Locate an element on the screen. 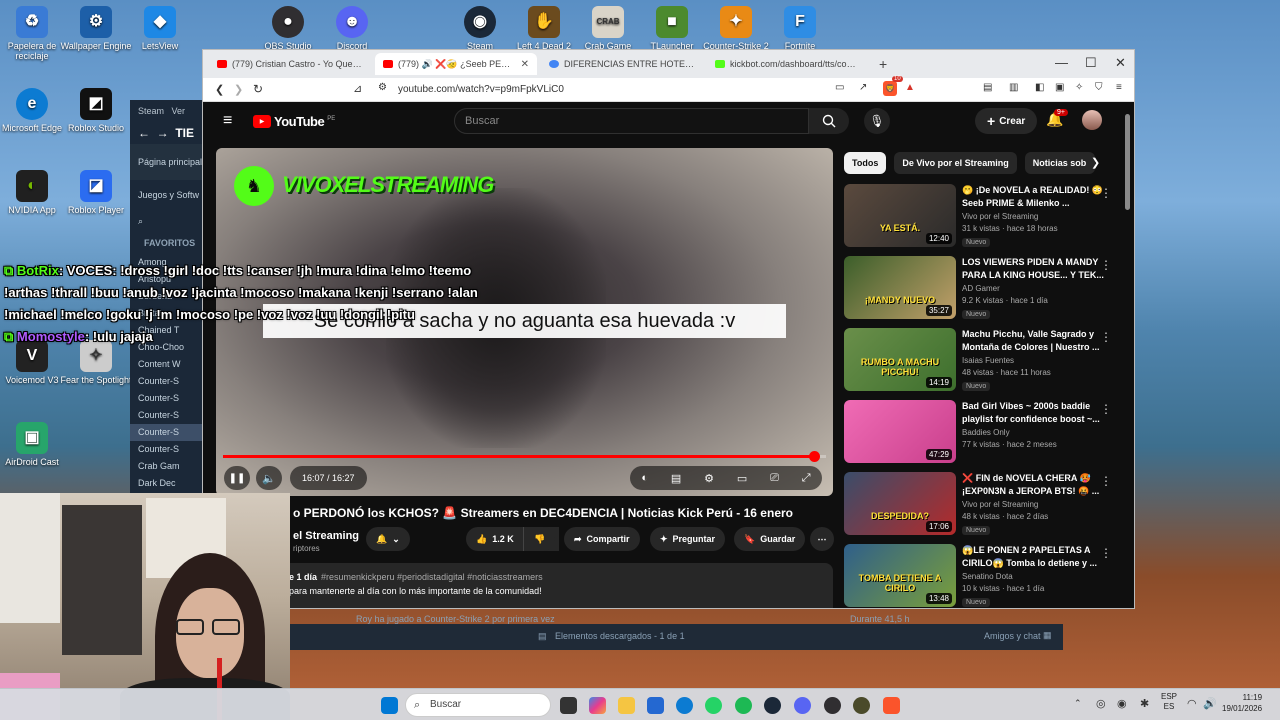 This screenshot has width=1280, height=720. desktop-icon-crab-game: CRAB Crab Game is located at coordinates (608, 28).